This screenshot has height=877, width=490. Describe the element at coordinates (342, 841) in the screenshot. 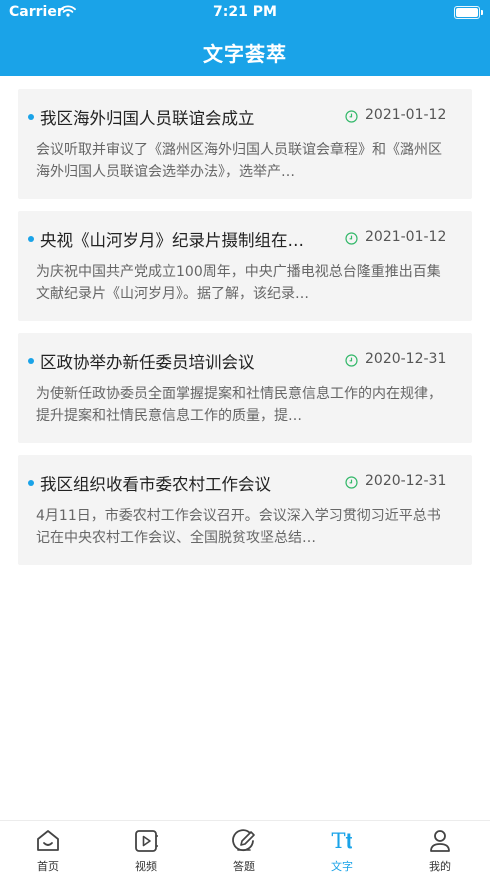

I see `text-icon: T𝐭` at that location.